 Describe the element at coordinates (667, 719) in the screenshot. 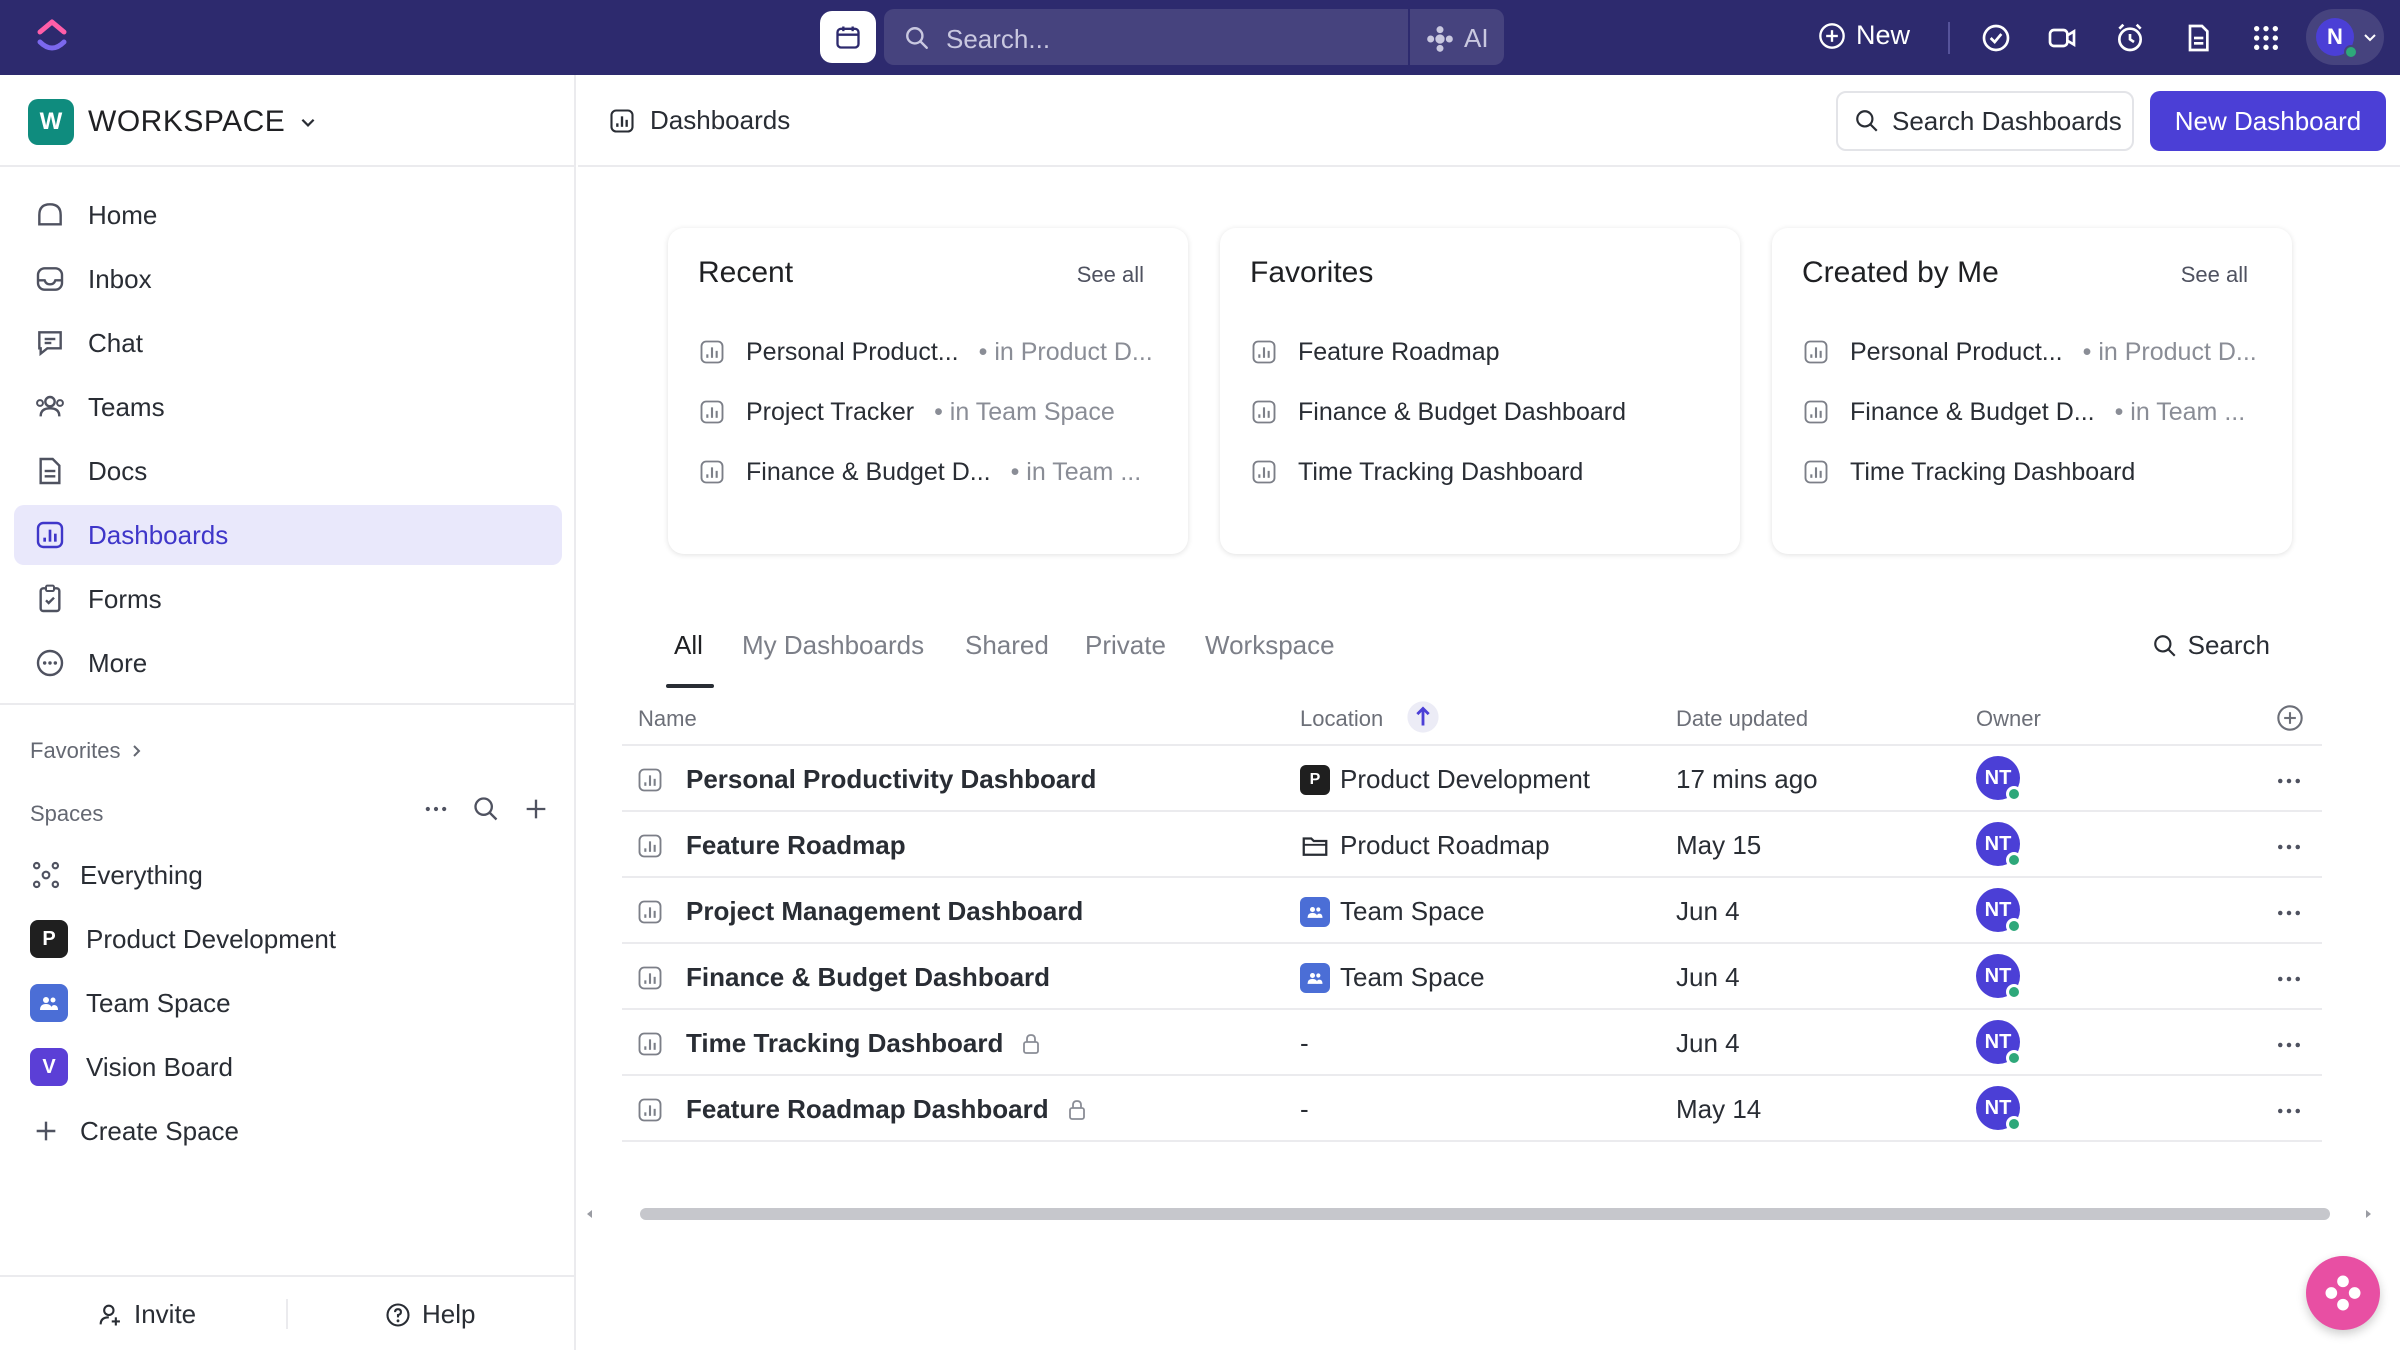

I see `column-header-name: Name` at that location.